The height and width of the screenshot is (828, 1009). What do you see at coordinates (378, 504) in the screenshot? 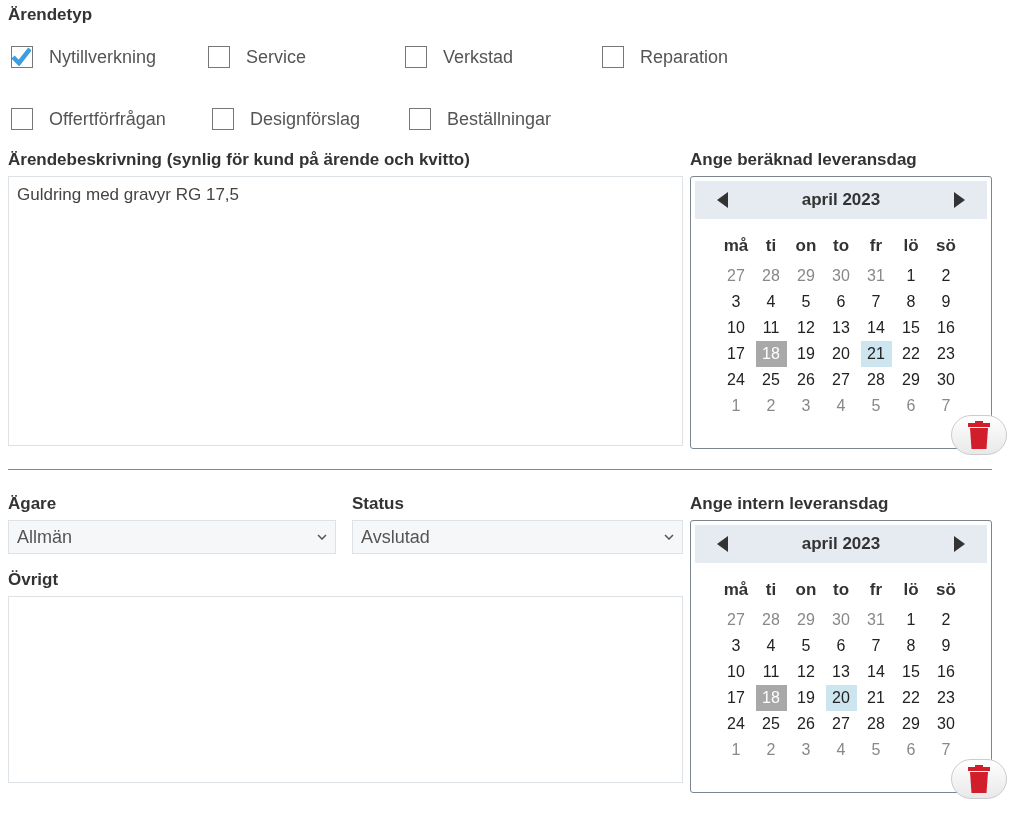
I see `field-label: Status` at bounding box center [378, 504].